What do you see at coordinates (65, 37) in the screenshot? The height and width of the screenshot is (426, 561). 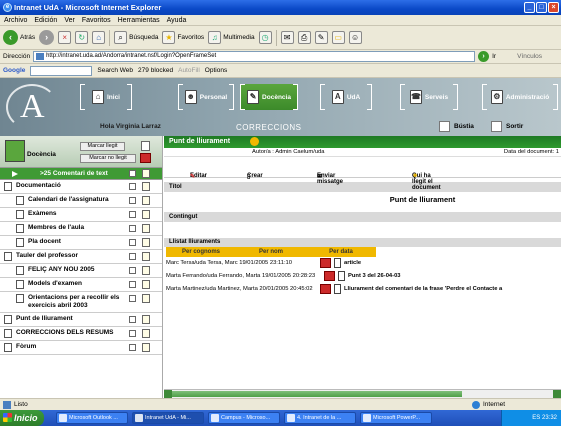 I see `stop-icon: ×` at bounding box center [65, 37].